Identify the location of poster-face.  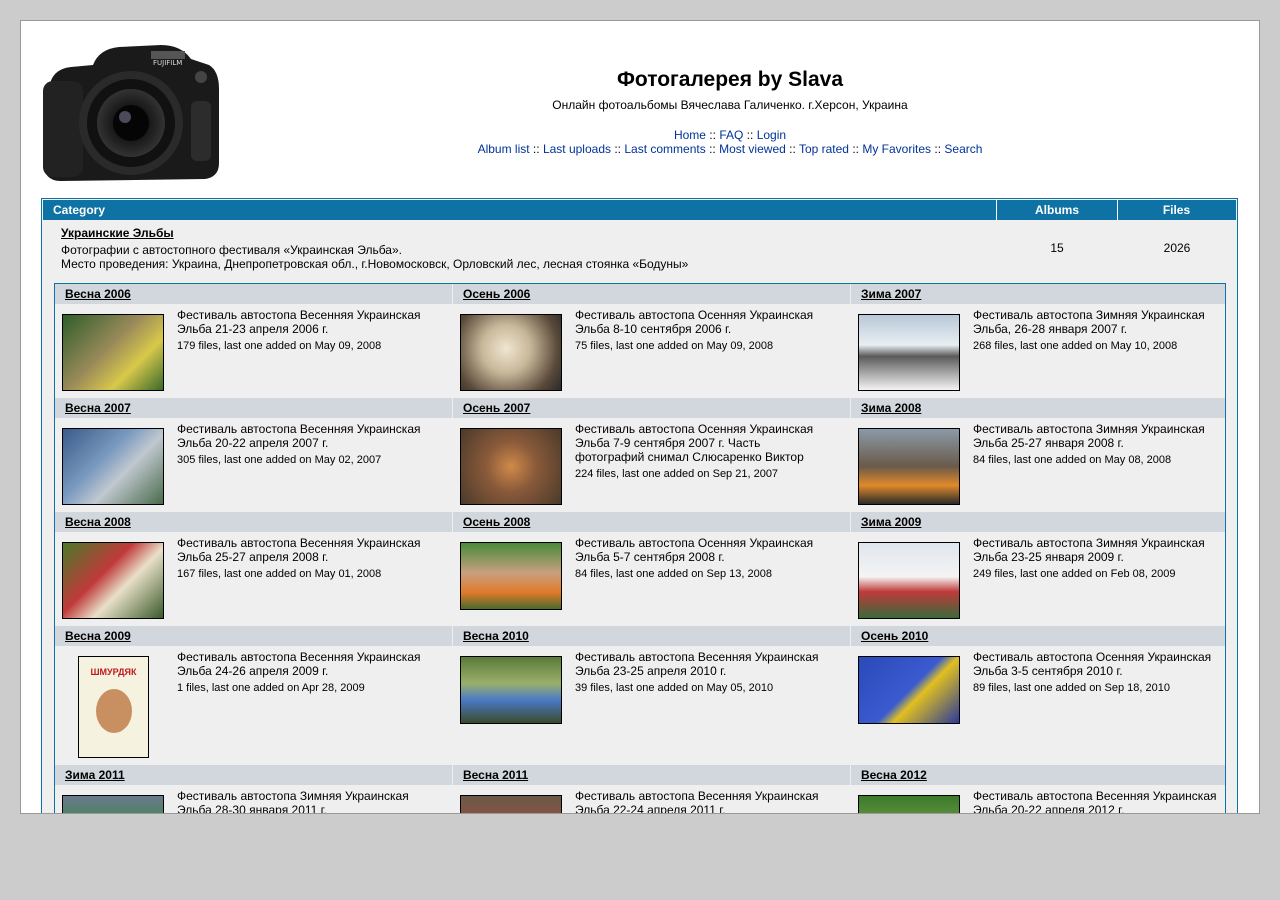
(114, 711).